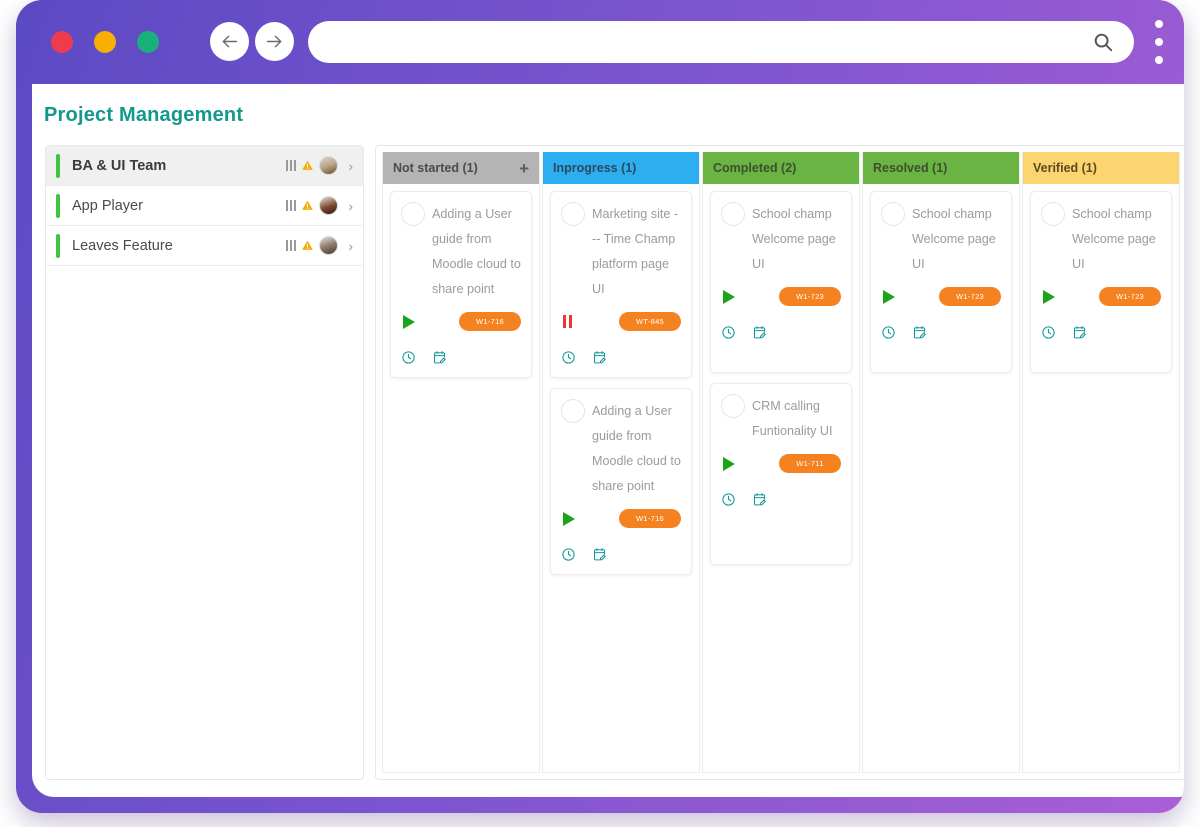 The image size is (1200, 827). What do you see at coordinates (204, 206) in the screenshot?
I see `sidebar-item-app-player: App Player ›` at bounding box center [204, 206].